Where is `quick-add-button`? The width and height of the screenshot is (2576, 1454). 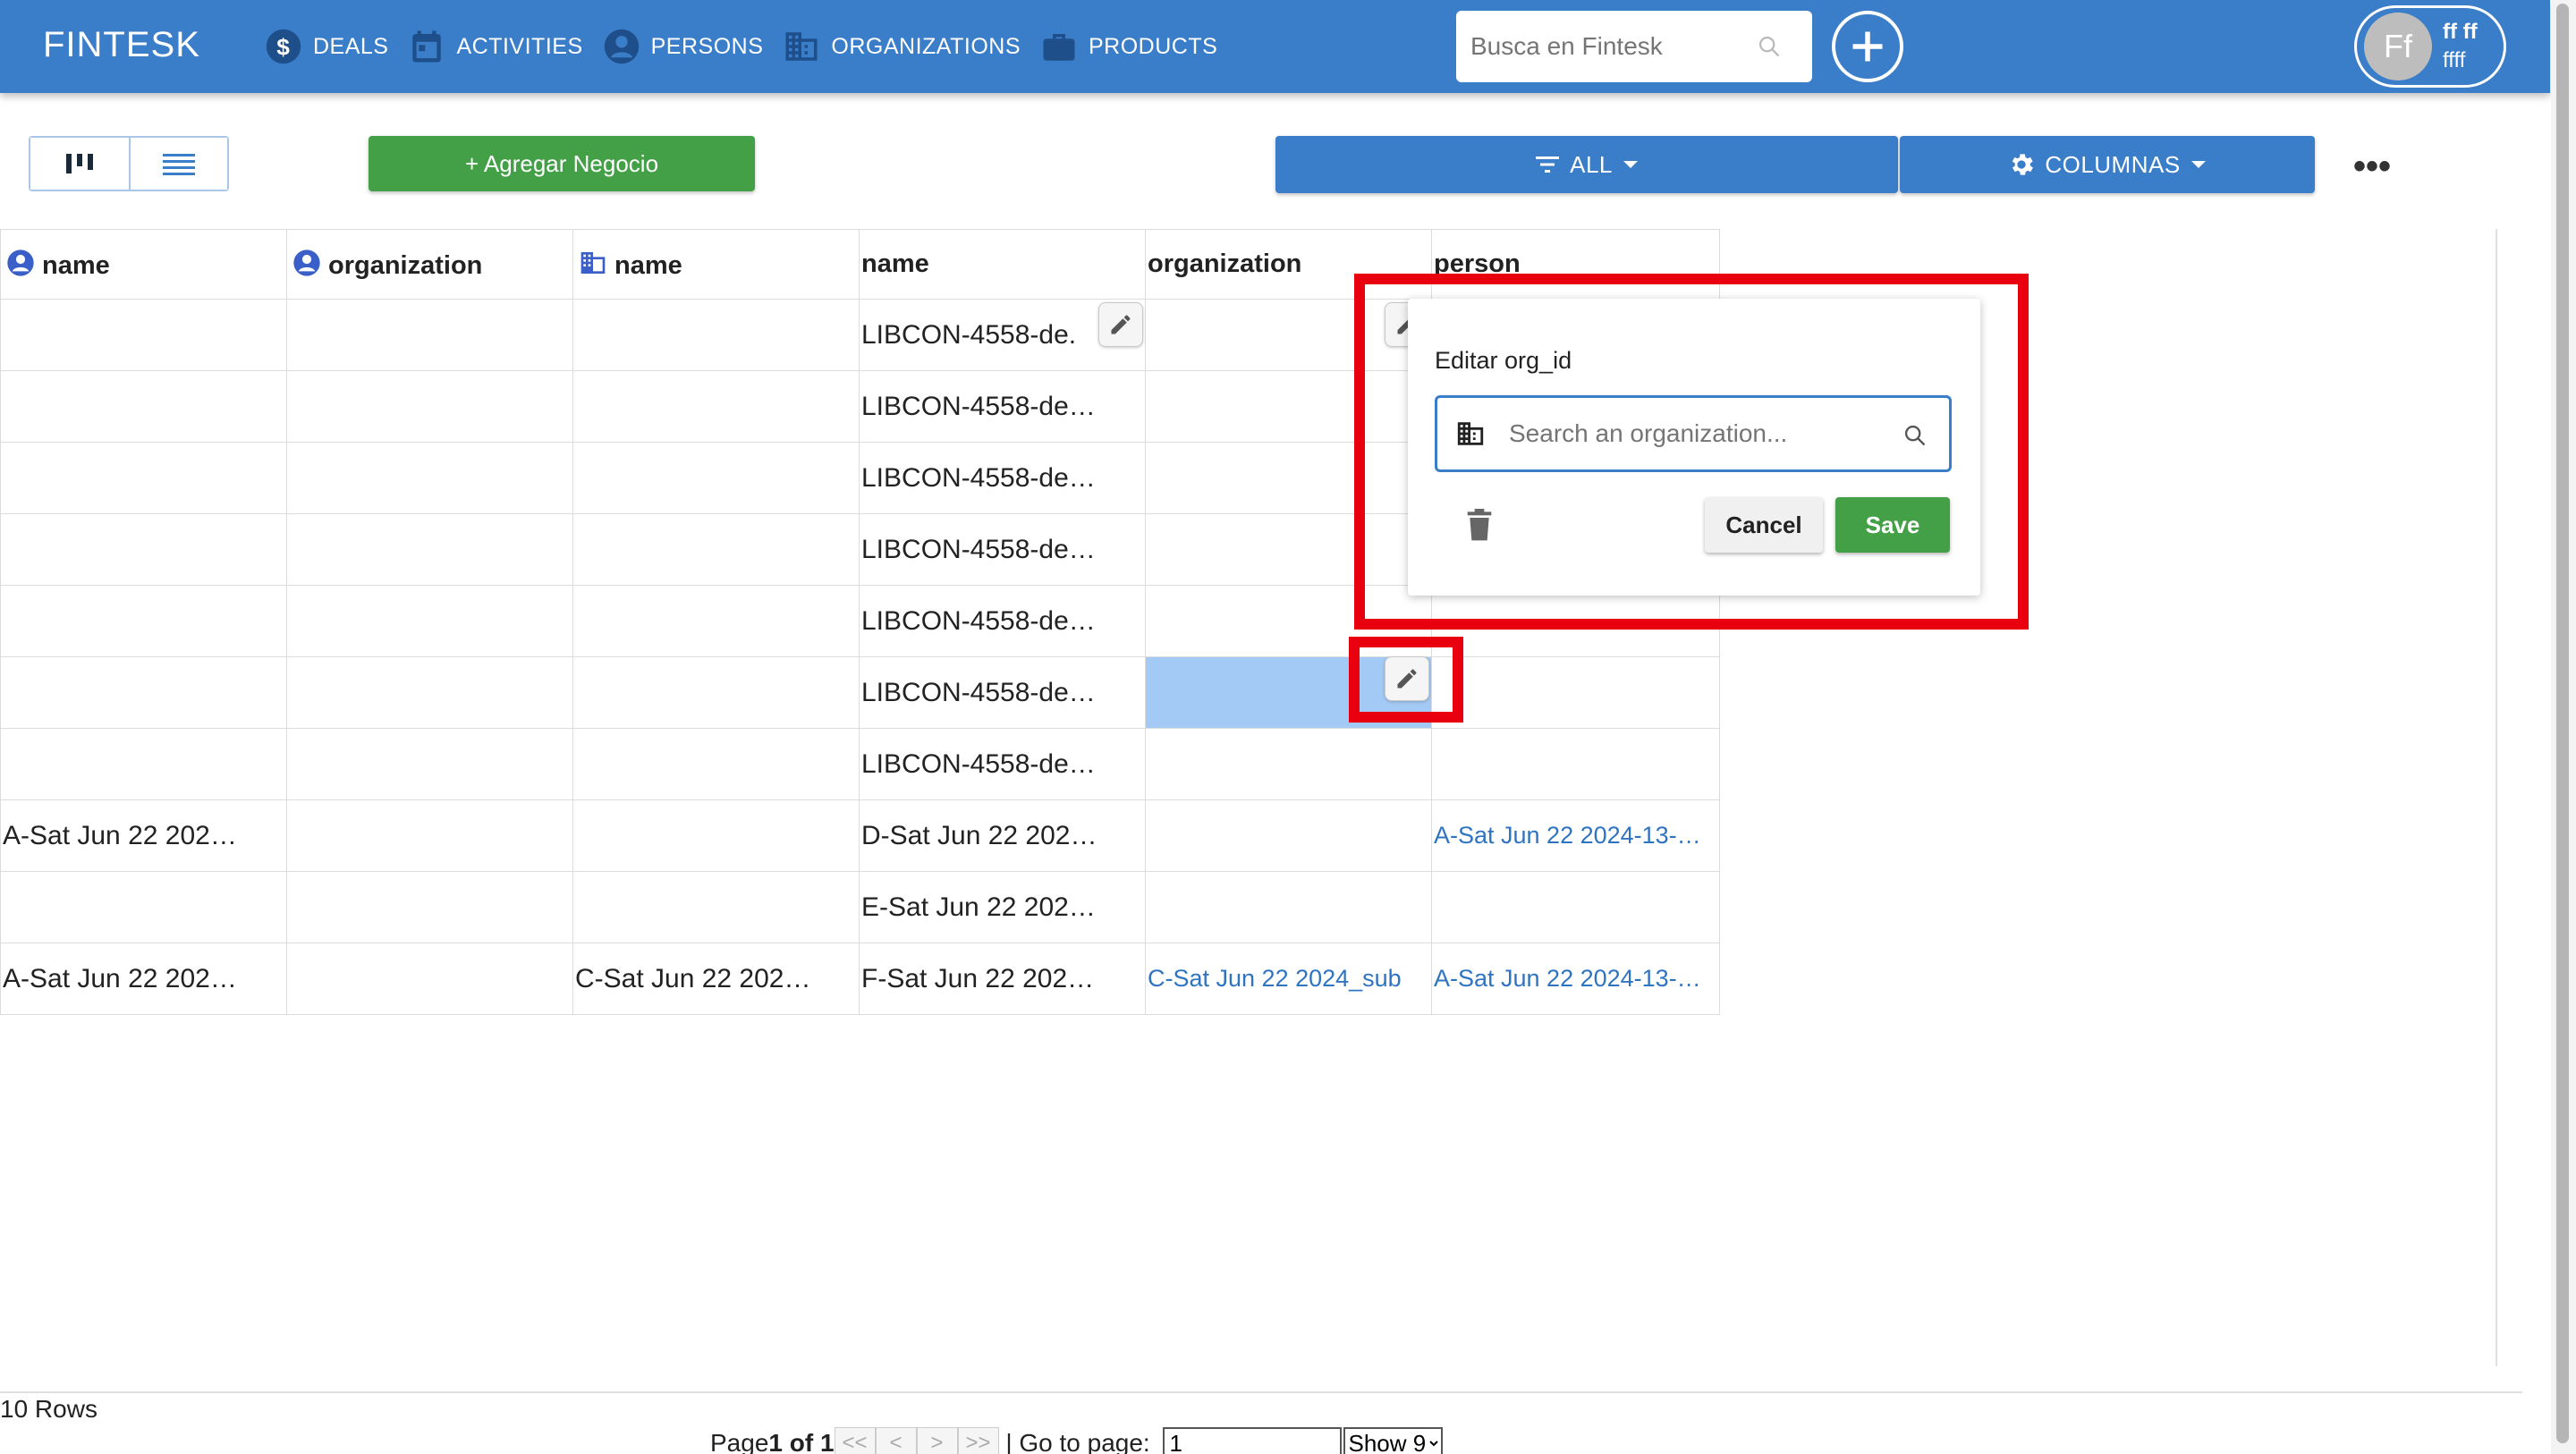 quick-add-button is located at coordinates (1867, 46).